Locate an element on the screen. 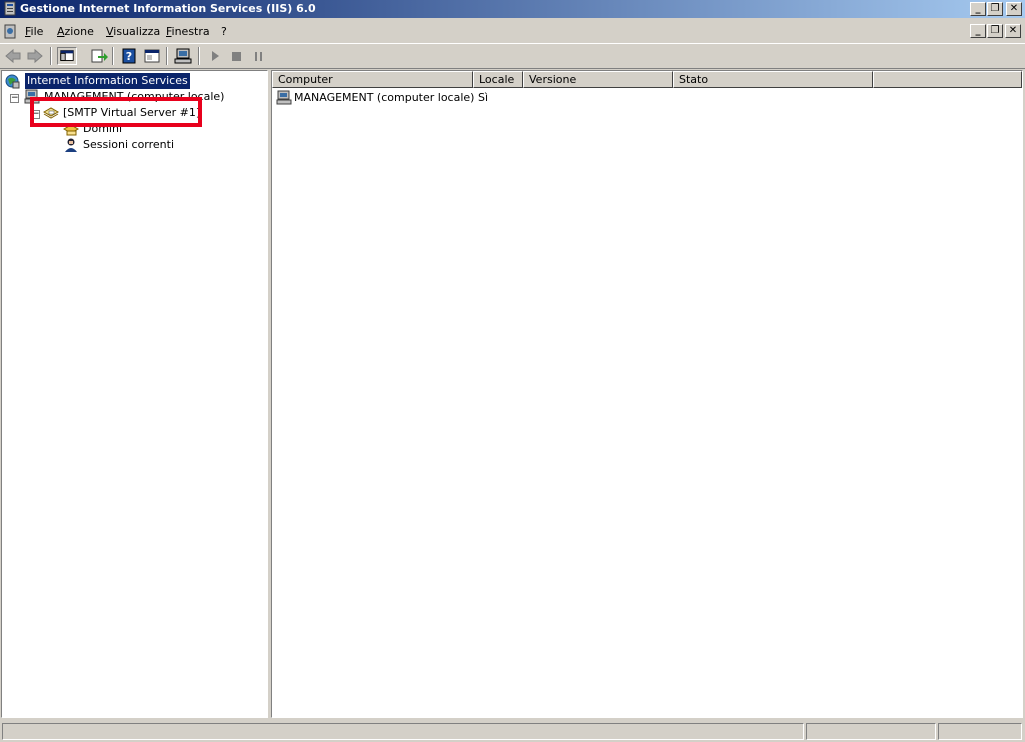  stop-icon is located at coordinates (237, 56).